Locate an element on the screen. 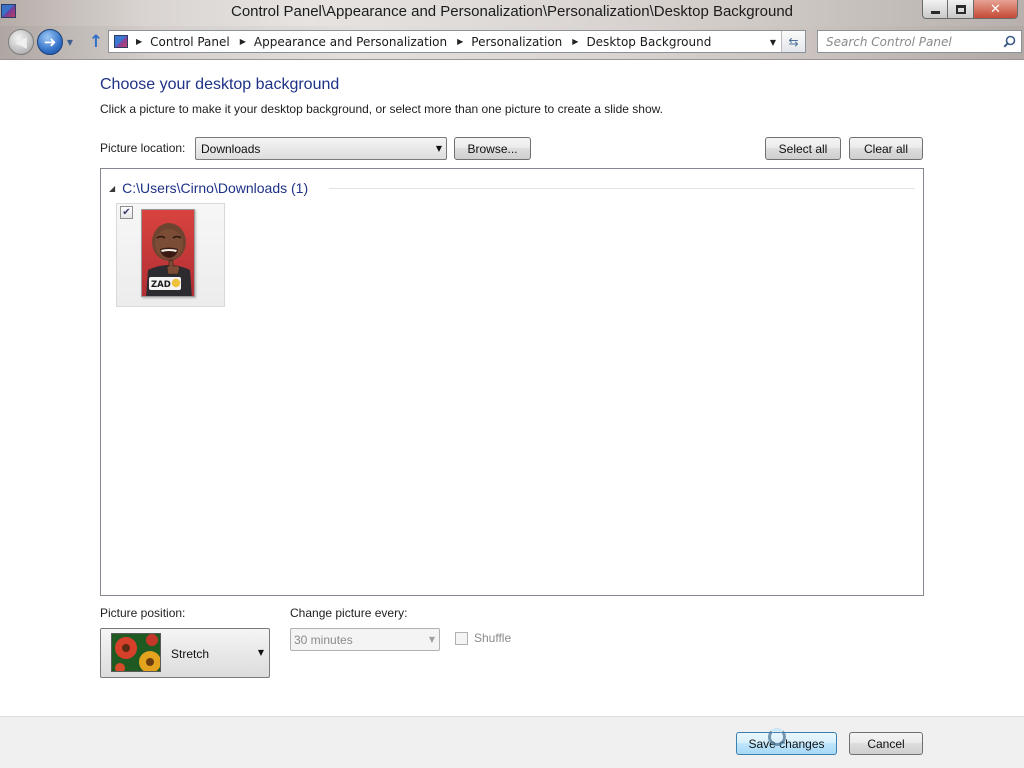  address-history-dropdown: ▼ is located at coordinates (773, 42).